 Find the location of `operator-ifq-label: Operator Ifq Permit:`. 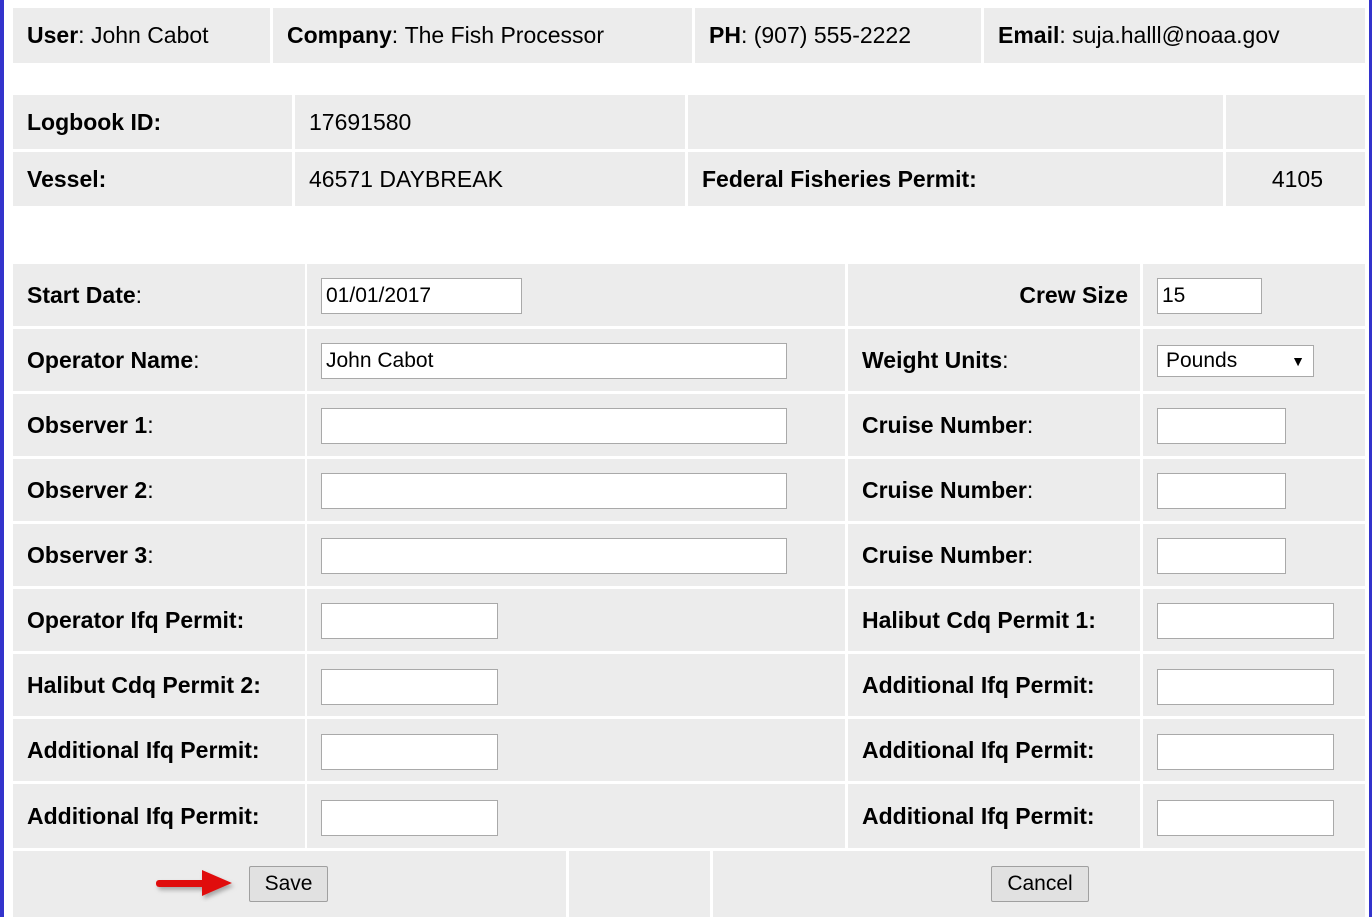

operator-ifq-label: Operator Ifq Permit: is located at coordinates (159, 620).